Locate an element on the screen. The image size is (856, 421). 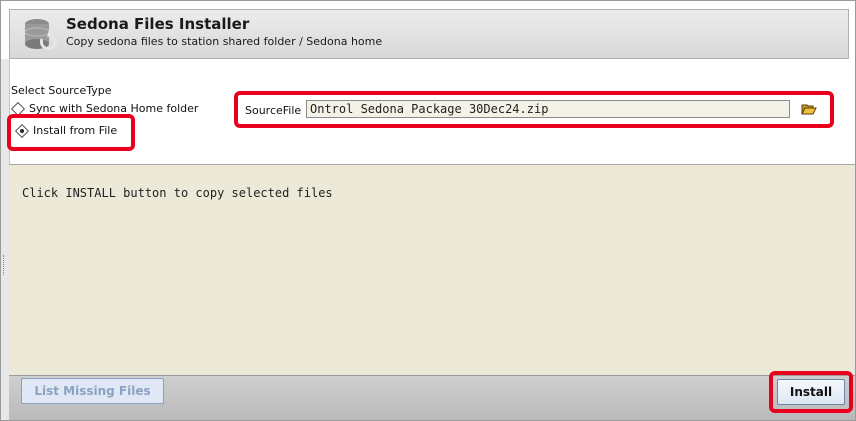
sedona-sync-icon is located at coordinates (40, 35).